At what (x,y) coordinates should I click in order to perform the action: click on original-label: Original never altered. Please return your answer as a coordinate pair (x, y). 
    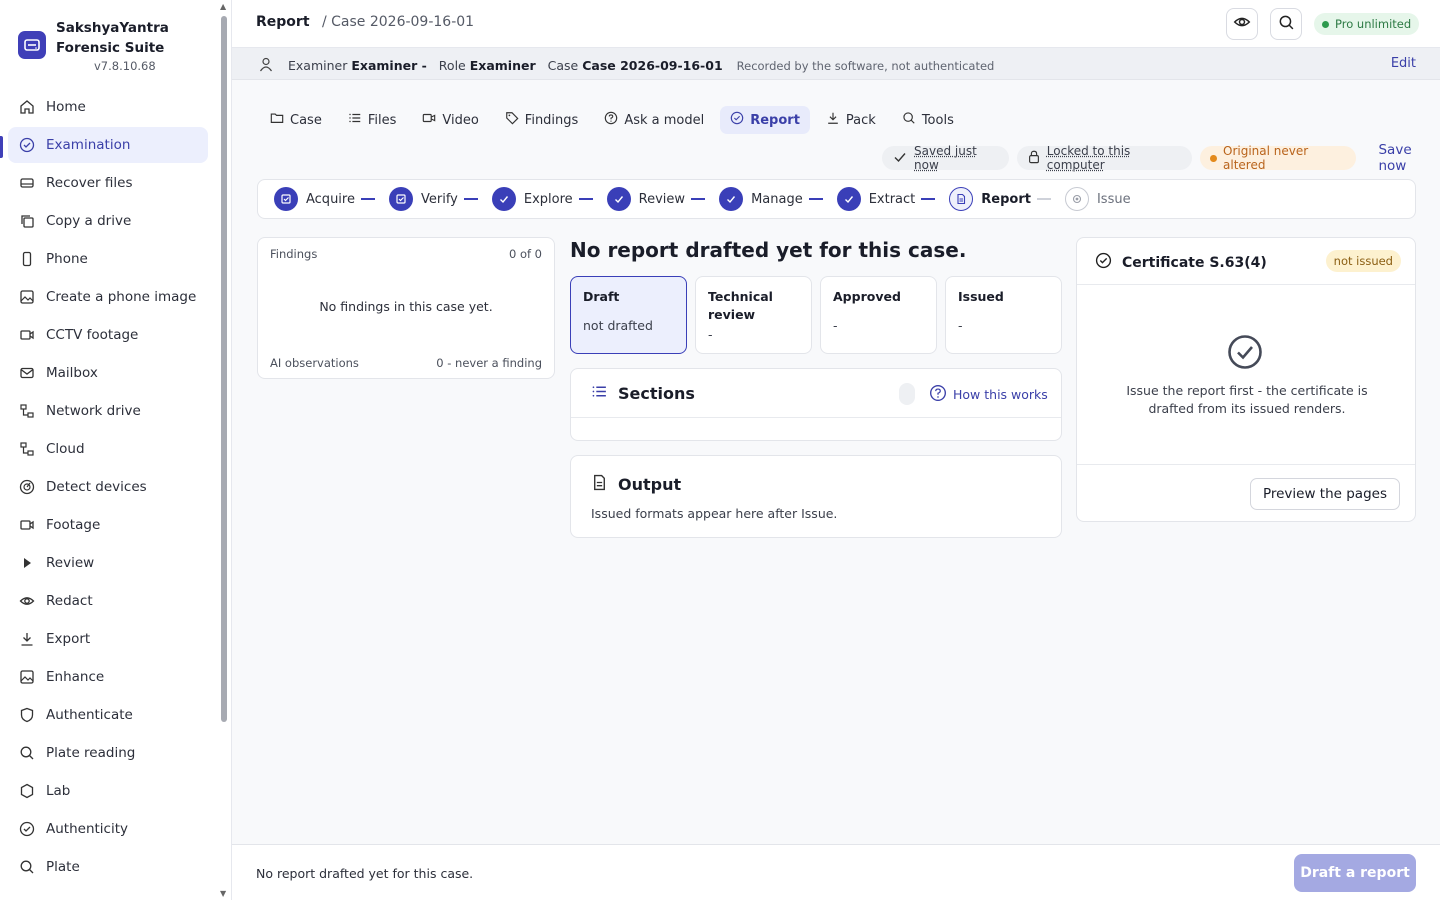
    Looking at the image, I should click on (1266, 158).